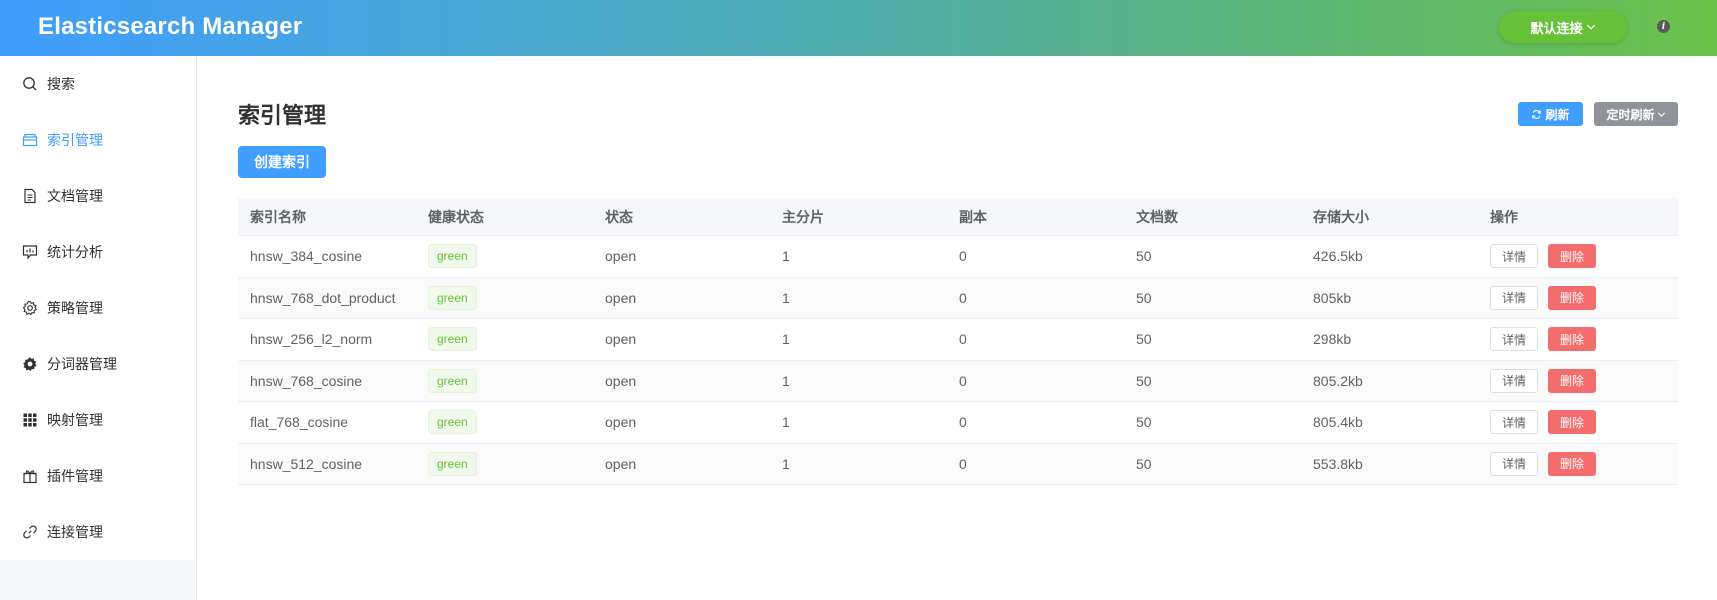 This screenshot has height=600, width=1717. What do you see at coordinates (1661, 114) in the screenshot?
I see `chevron-down-icon` at bounding box center [1661, 114].